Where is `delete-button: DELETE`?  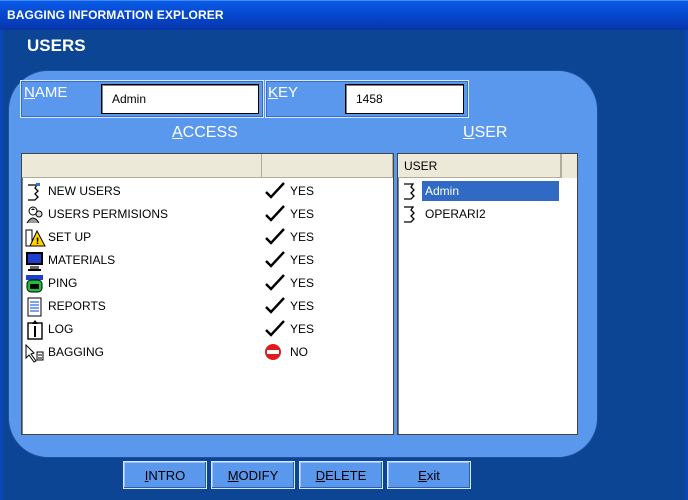 delete-button: DELETE is located at coordinates (341, 475).